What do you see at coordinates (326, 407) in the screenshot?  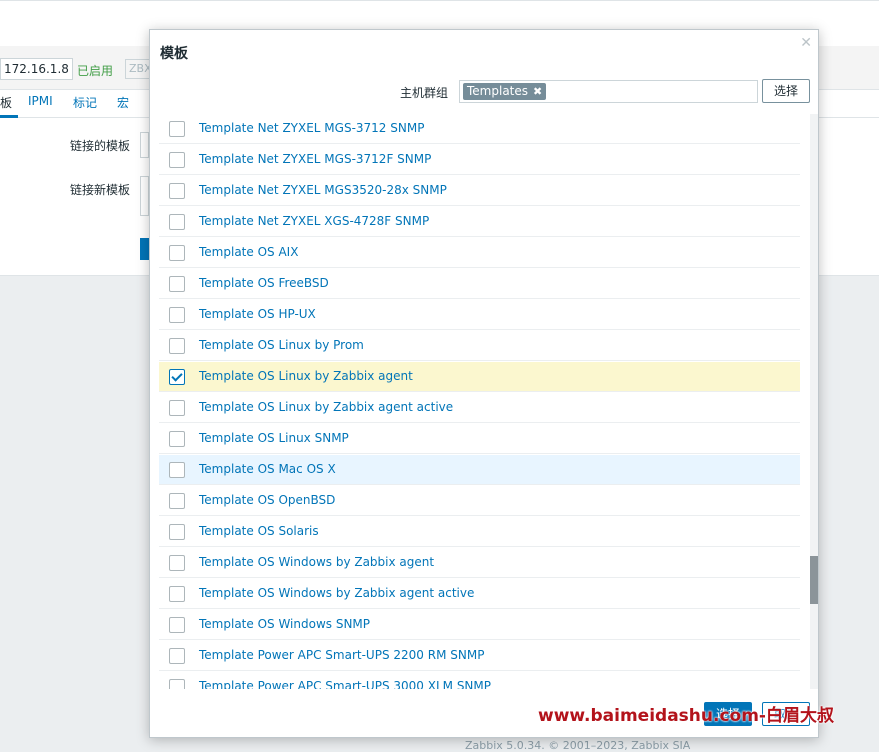 I see `template-link: Template OS Linux by Zabbix agent active` at bounding box center [326, 407].